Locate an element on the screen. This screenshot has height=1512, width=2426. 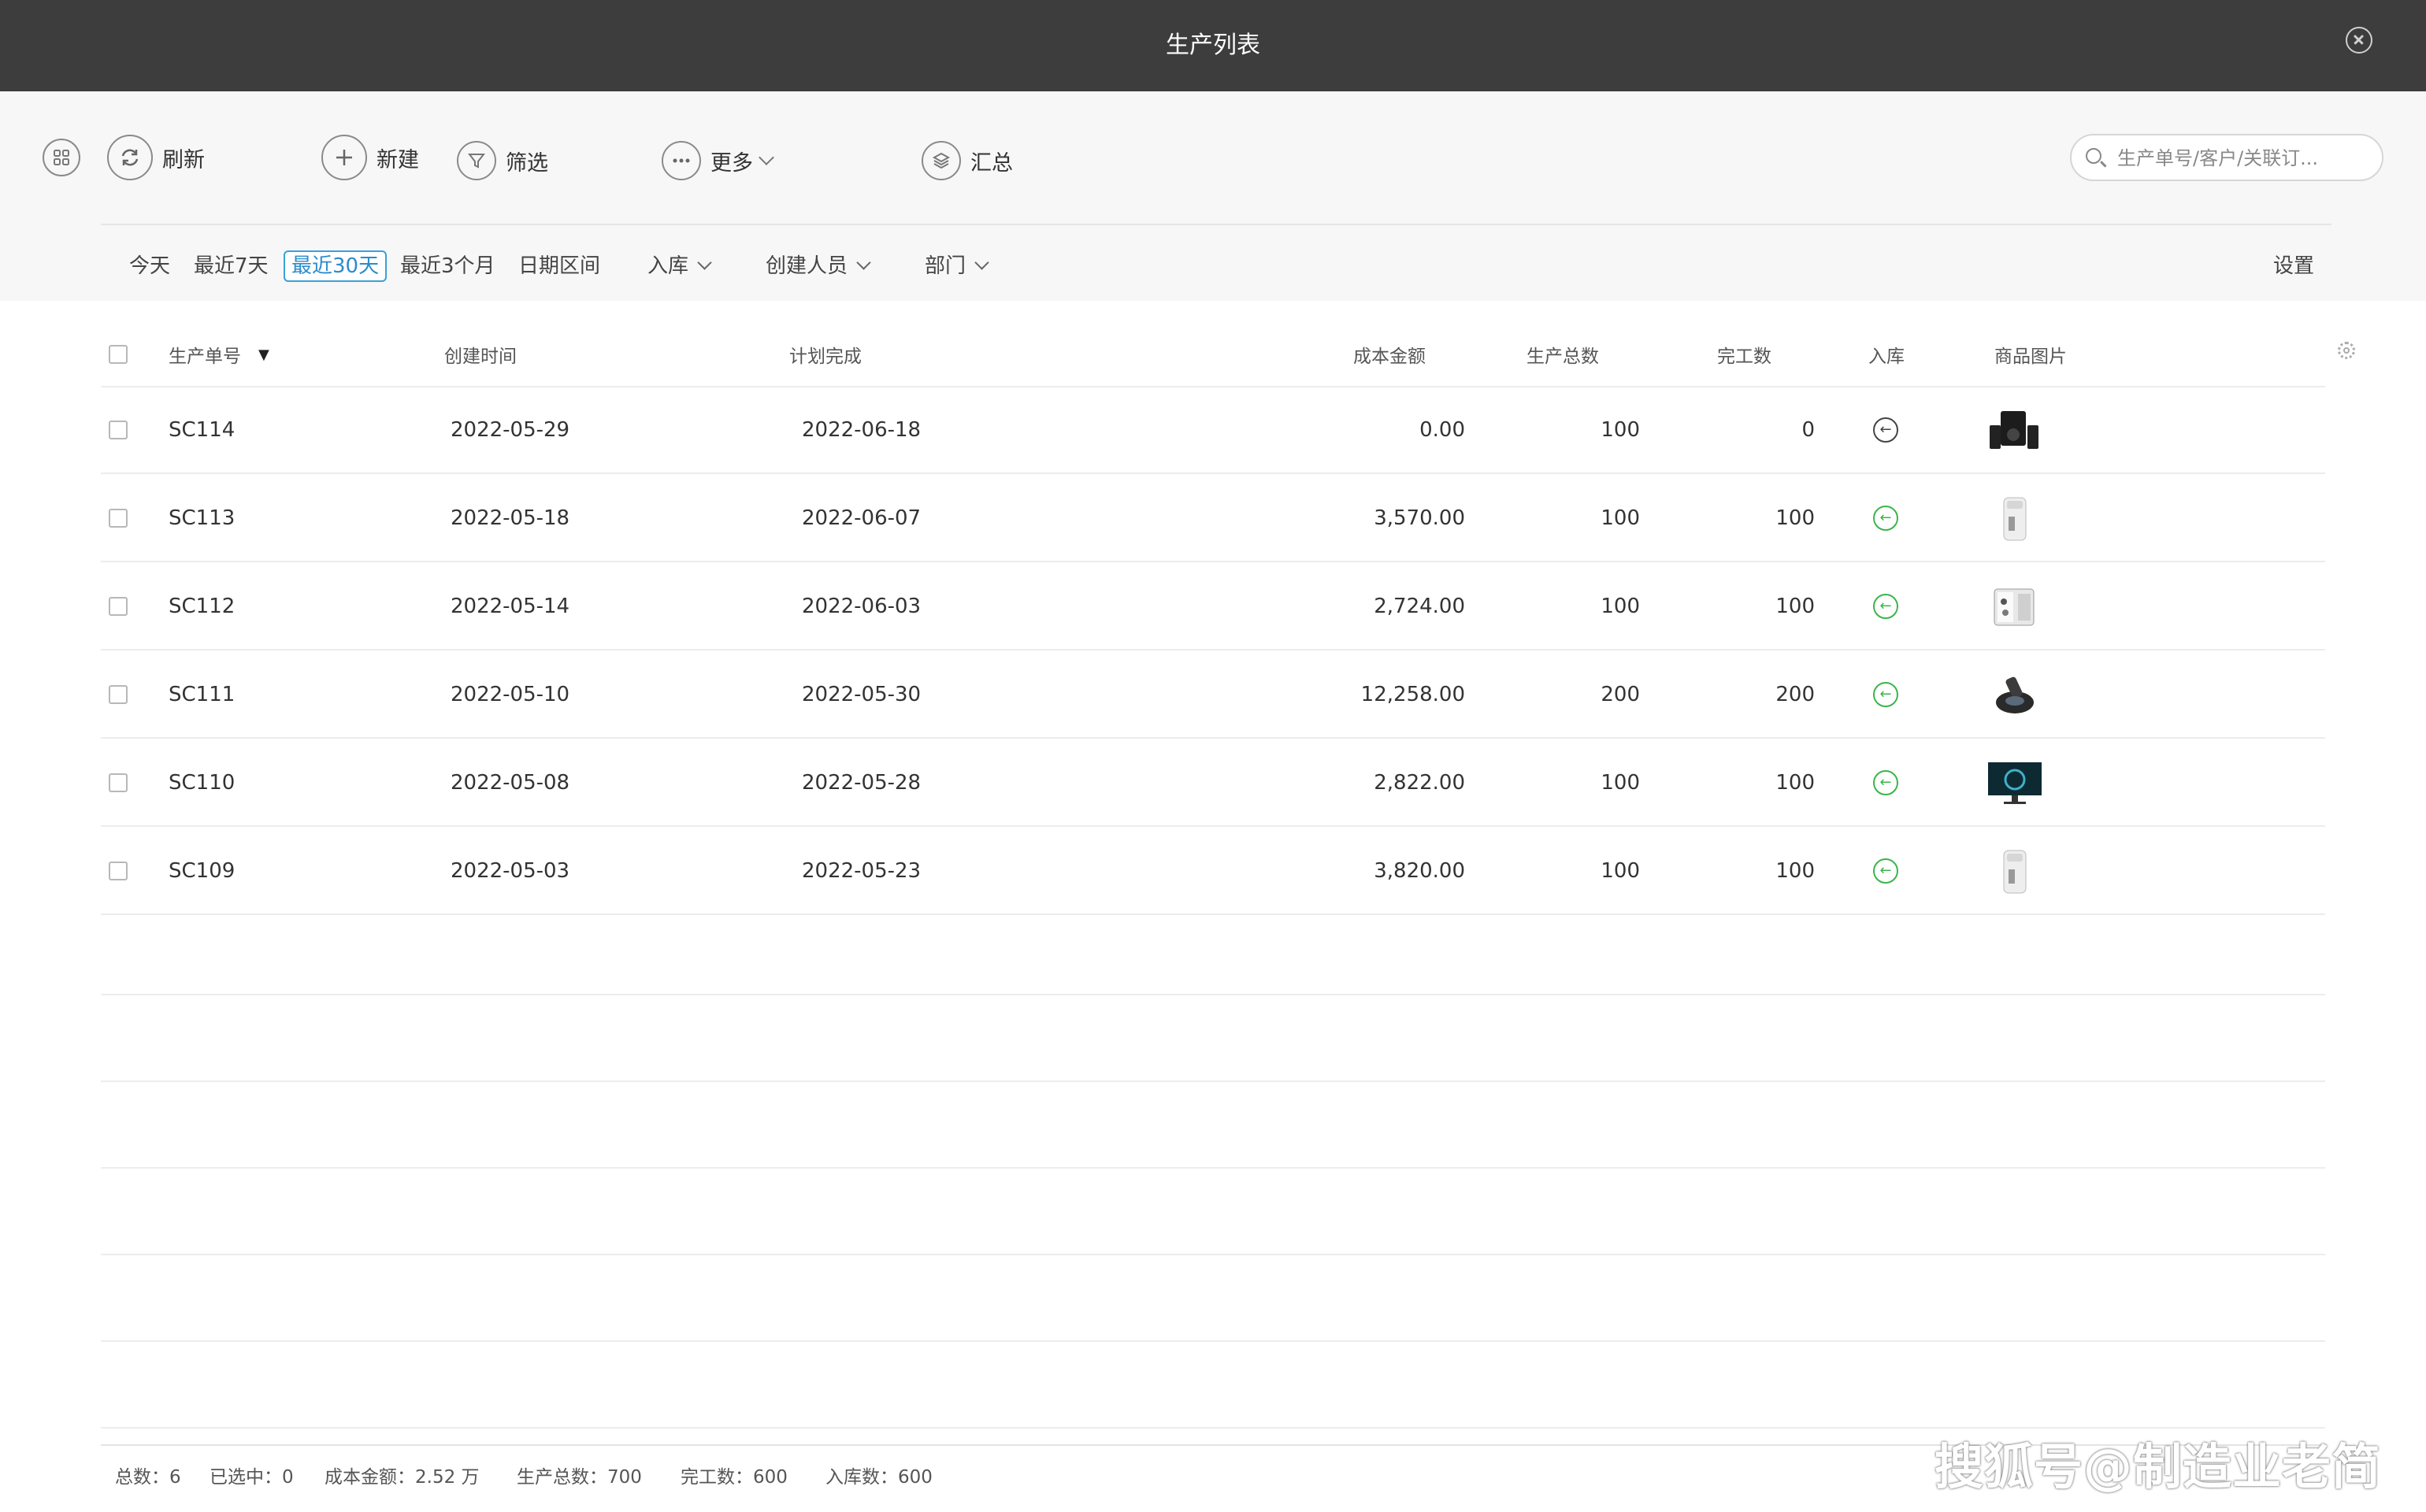
header-done: 完工数 is located at coordinates (1744, 356).